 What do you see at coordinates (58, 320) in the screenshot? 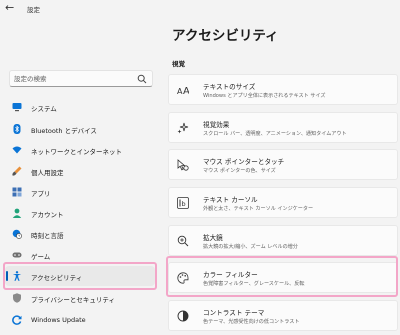
I see `sidebar-item-label: Windows Update` at bounding box center [58, 320].